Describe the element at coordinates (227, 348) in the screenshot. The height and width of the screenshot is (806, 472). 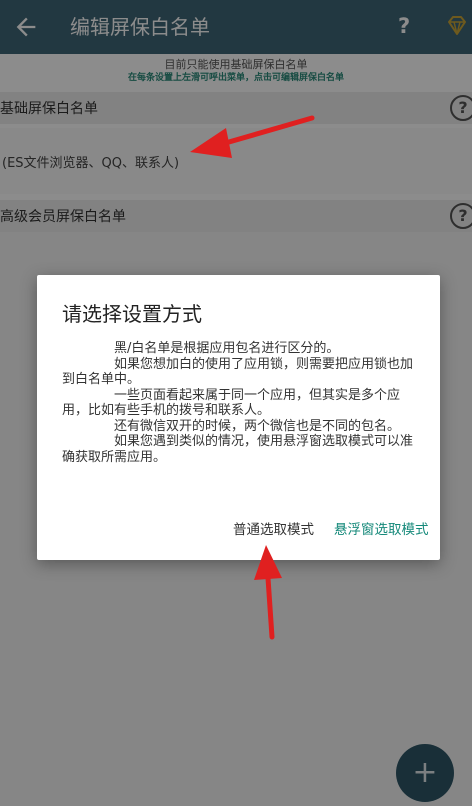
I see `dialog-paragraph: 黑/白名单是根据应用包名进行区分的。` at that location.